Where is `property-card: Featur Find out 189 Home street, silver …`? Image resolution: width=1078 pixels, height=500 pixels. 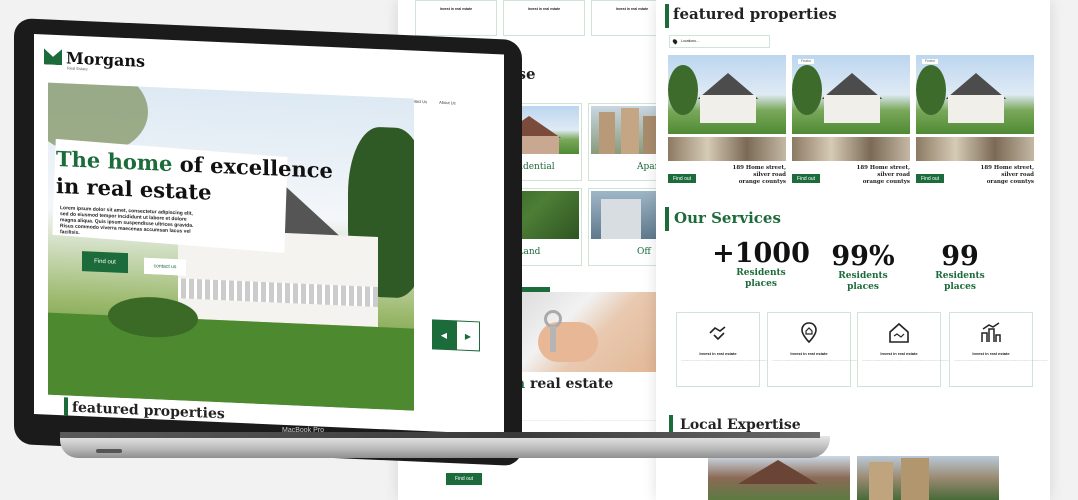
property-card: Featur Find out 189 Home street, silver … is located at coordinates (975, 120).